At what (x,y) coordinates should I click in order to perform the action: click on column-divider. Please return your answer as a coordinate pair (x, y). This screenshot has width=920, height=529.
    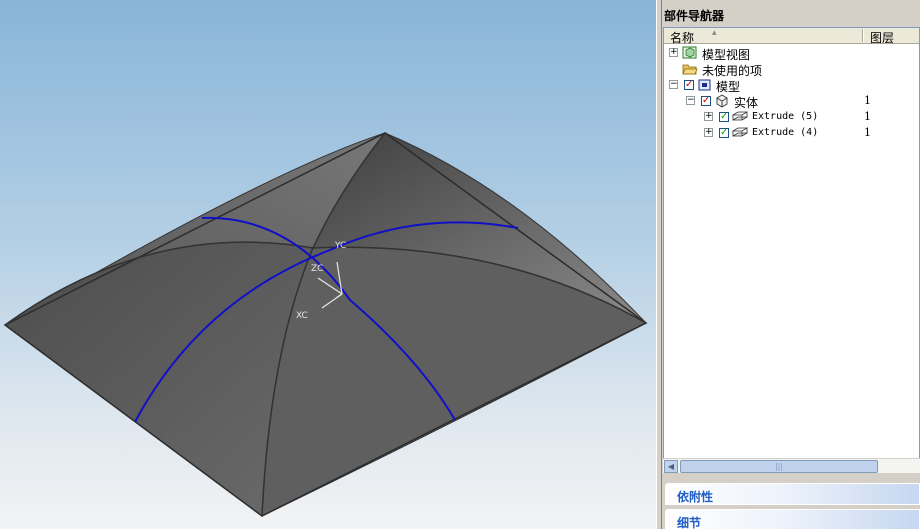
    Looking at the image, I should click on (863, 35).